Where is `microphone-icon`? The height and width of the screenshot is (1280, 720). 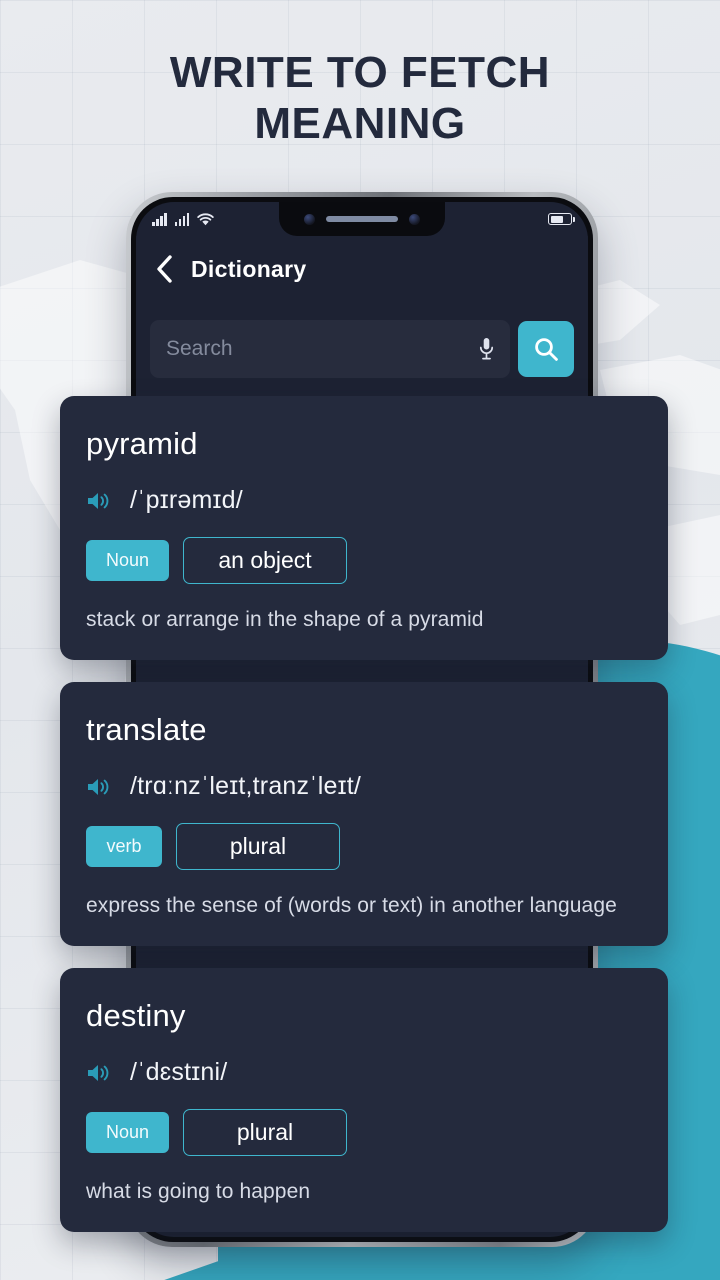 microphone-icon is located at coordinates (486, 349).